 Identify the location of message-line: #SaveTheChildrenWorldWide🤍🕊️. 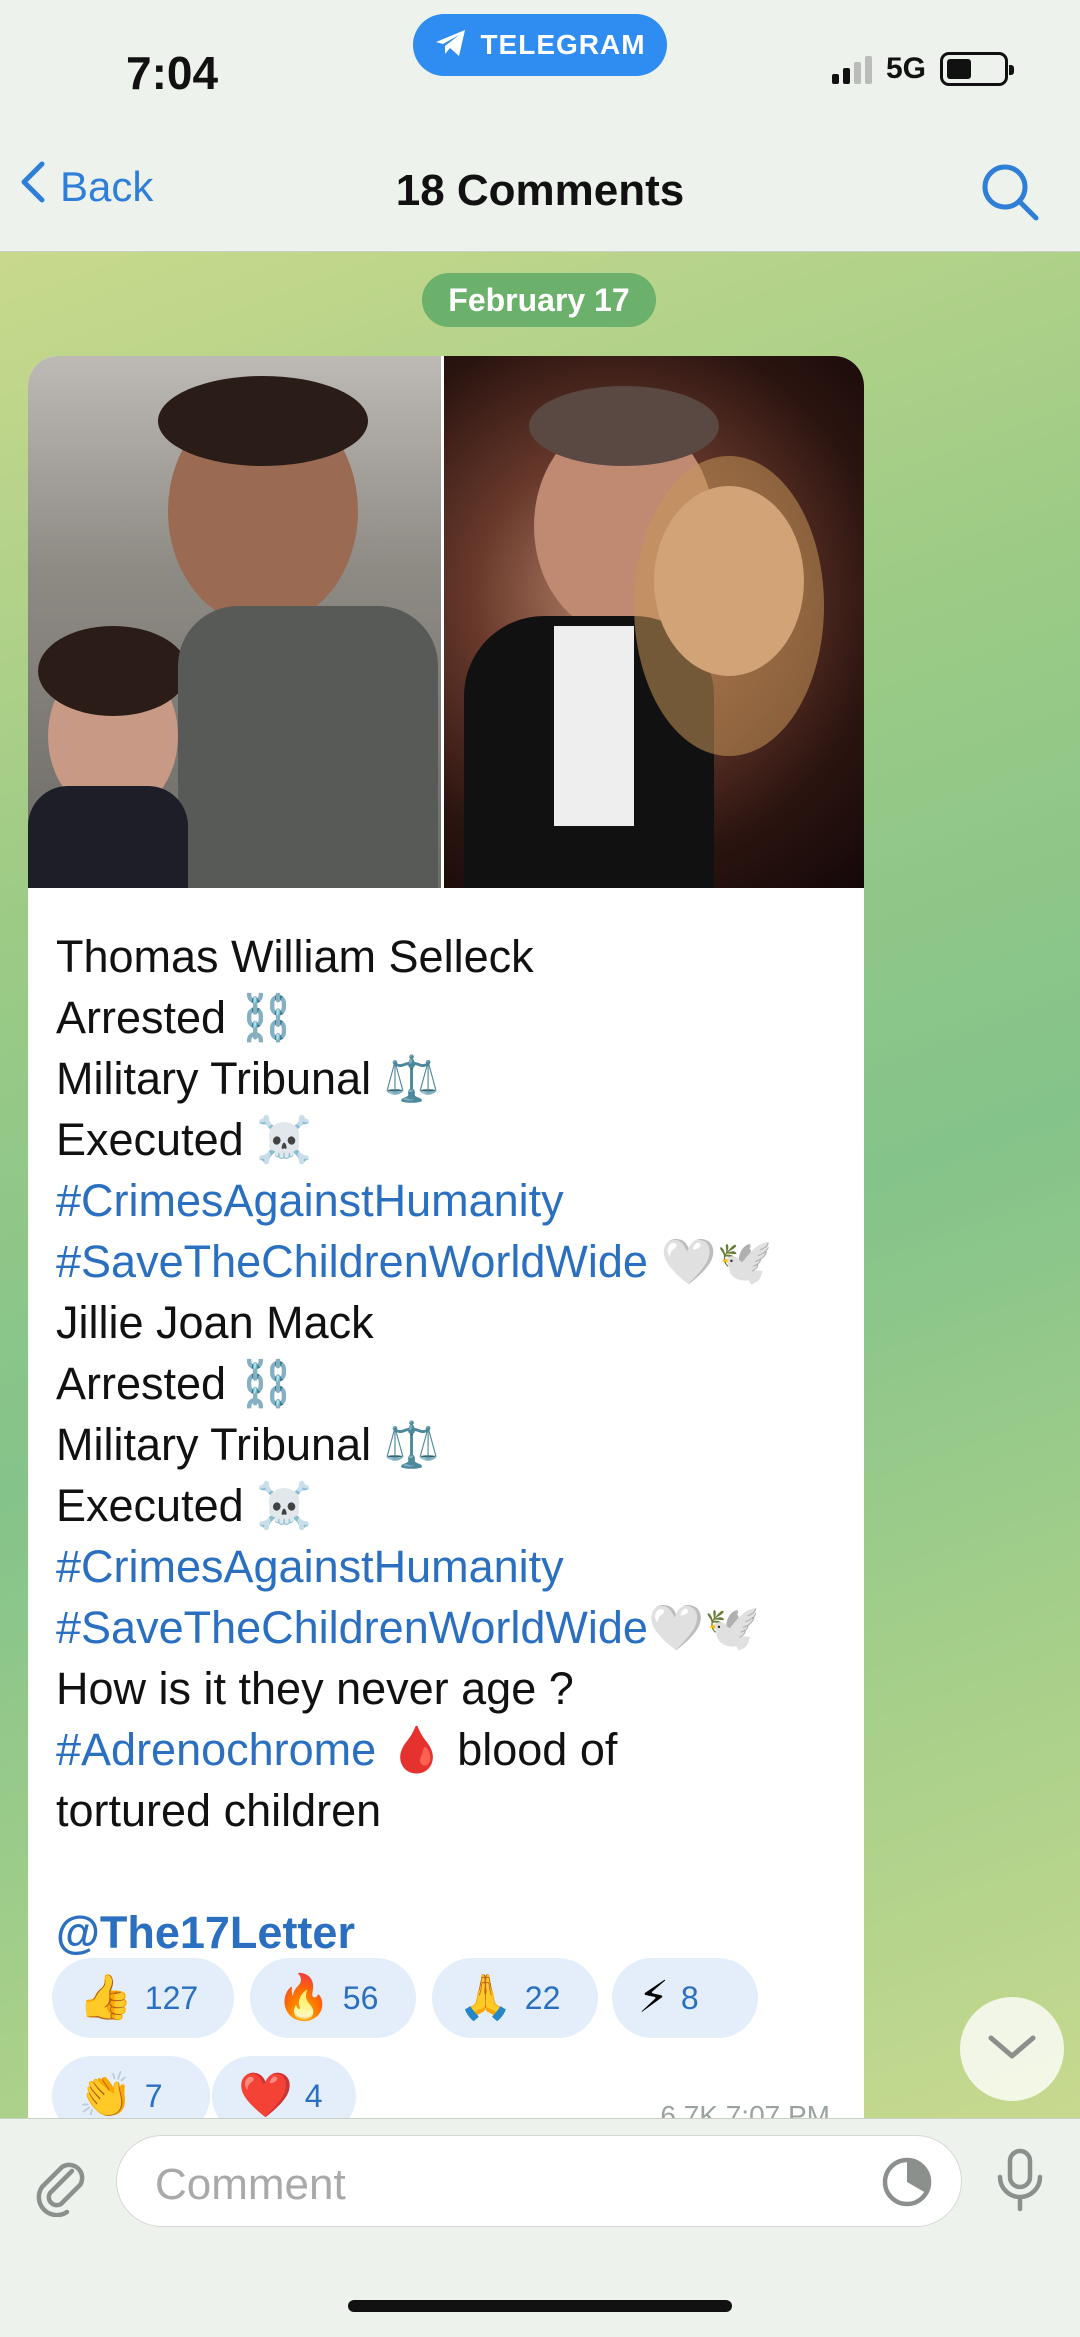
(408, 1627).